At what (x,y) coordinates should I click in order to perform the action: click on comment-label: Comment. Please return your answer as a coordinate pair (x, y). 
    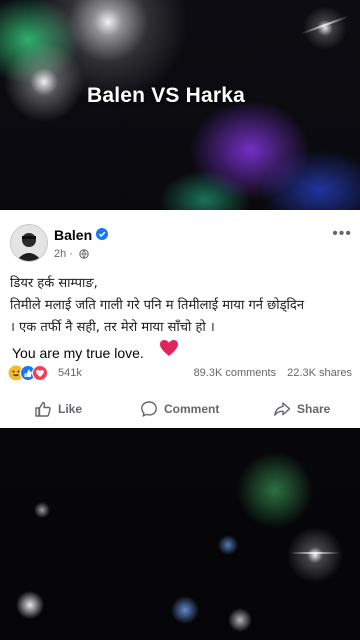
    Looking at the image, I should click on (192, 409).